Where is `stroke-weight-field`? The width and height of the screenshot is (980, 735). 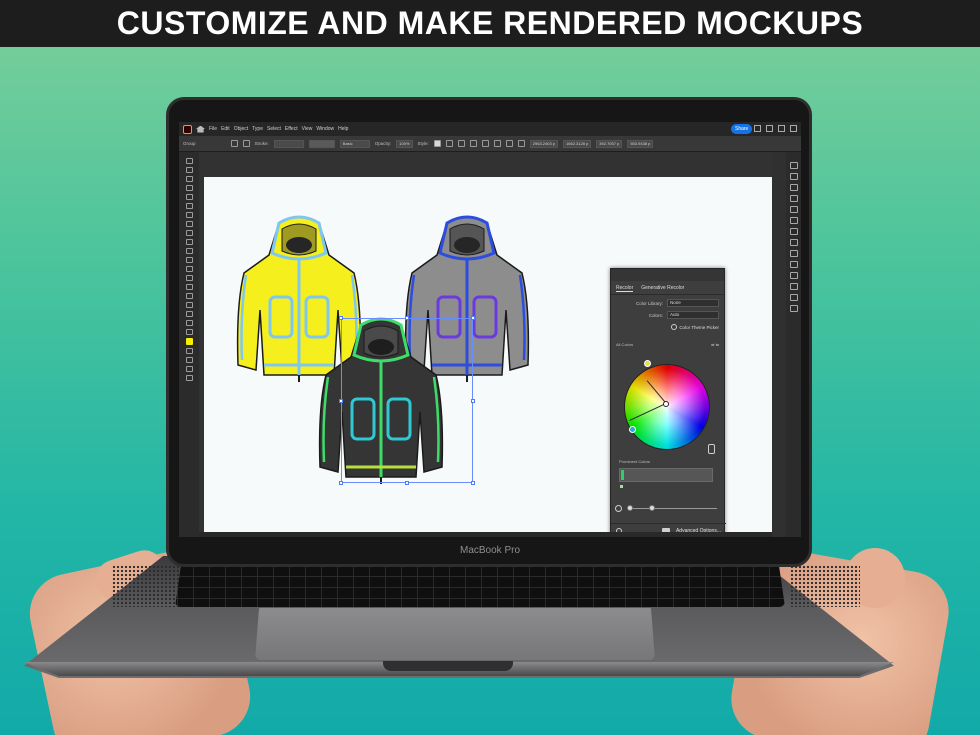 stroke-weight-field is located at coordinates (288, 143).